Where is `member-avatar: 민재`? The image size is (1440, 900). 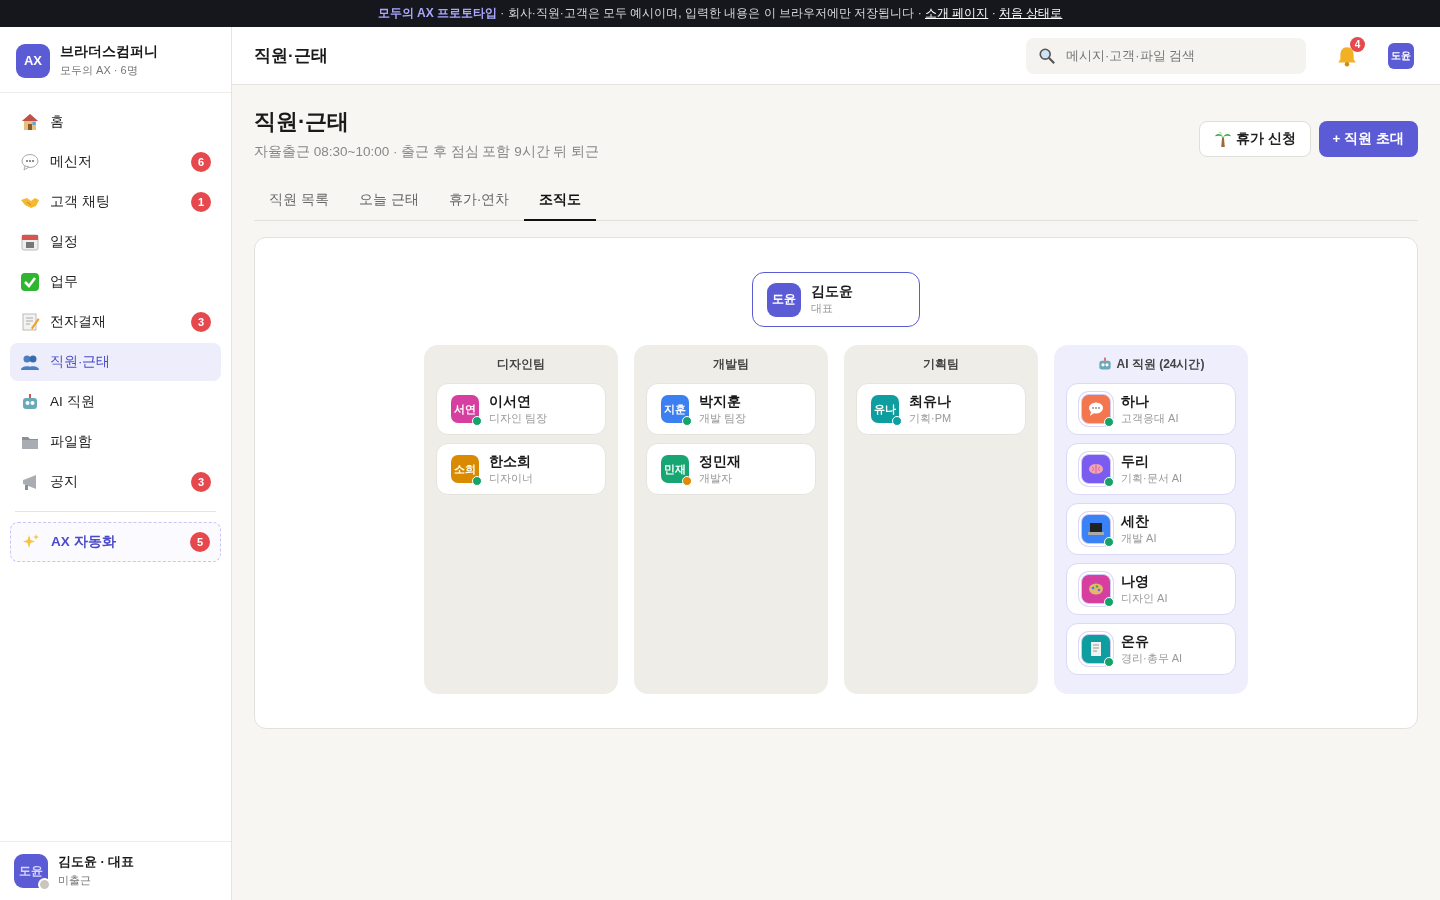 member-avatar: 민재 is located at coordinates (675, 469).